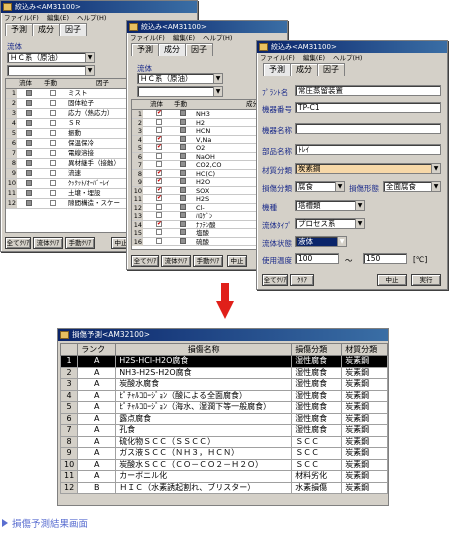  I want to click on table-row: 12 B ＨＩＣ（水素誘起割れ、ブリスター） 水素損傷 炭素鋼, so click(223, 487).